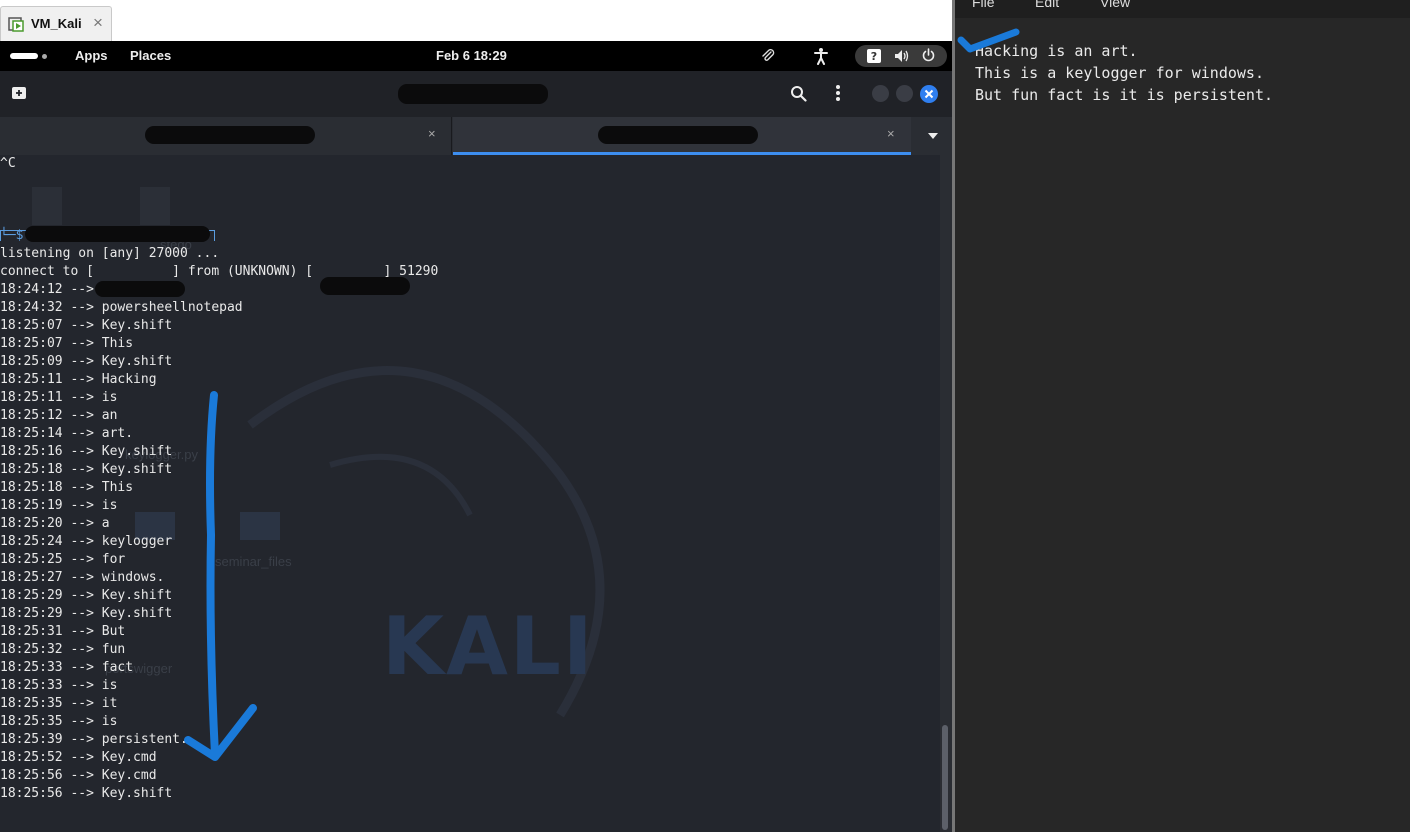 The height and width of the screenshot is (832, 1410). I want to click on minimize-icon, so click(880, 93).